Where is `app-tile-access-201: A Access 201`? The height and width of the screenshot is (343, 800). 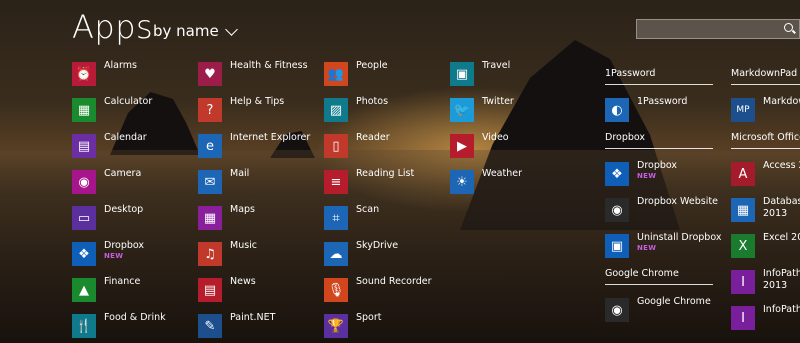 app-tile-access-201: A Access 201 is located at coordinates (765, 175).